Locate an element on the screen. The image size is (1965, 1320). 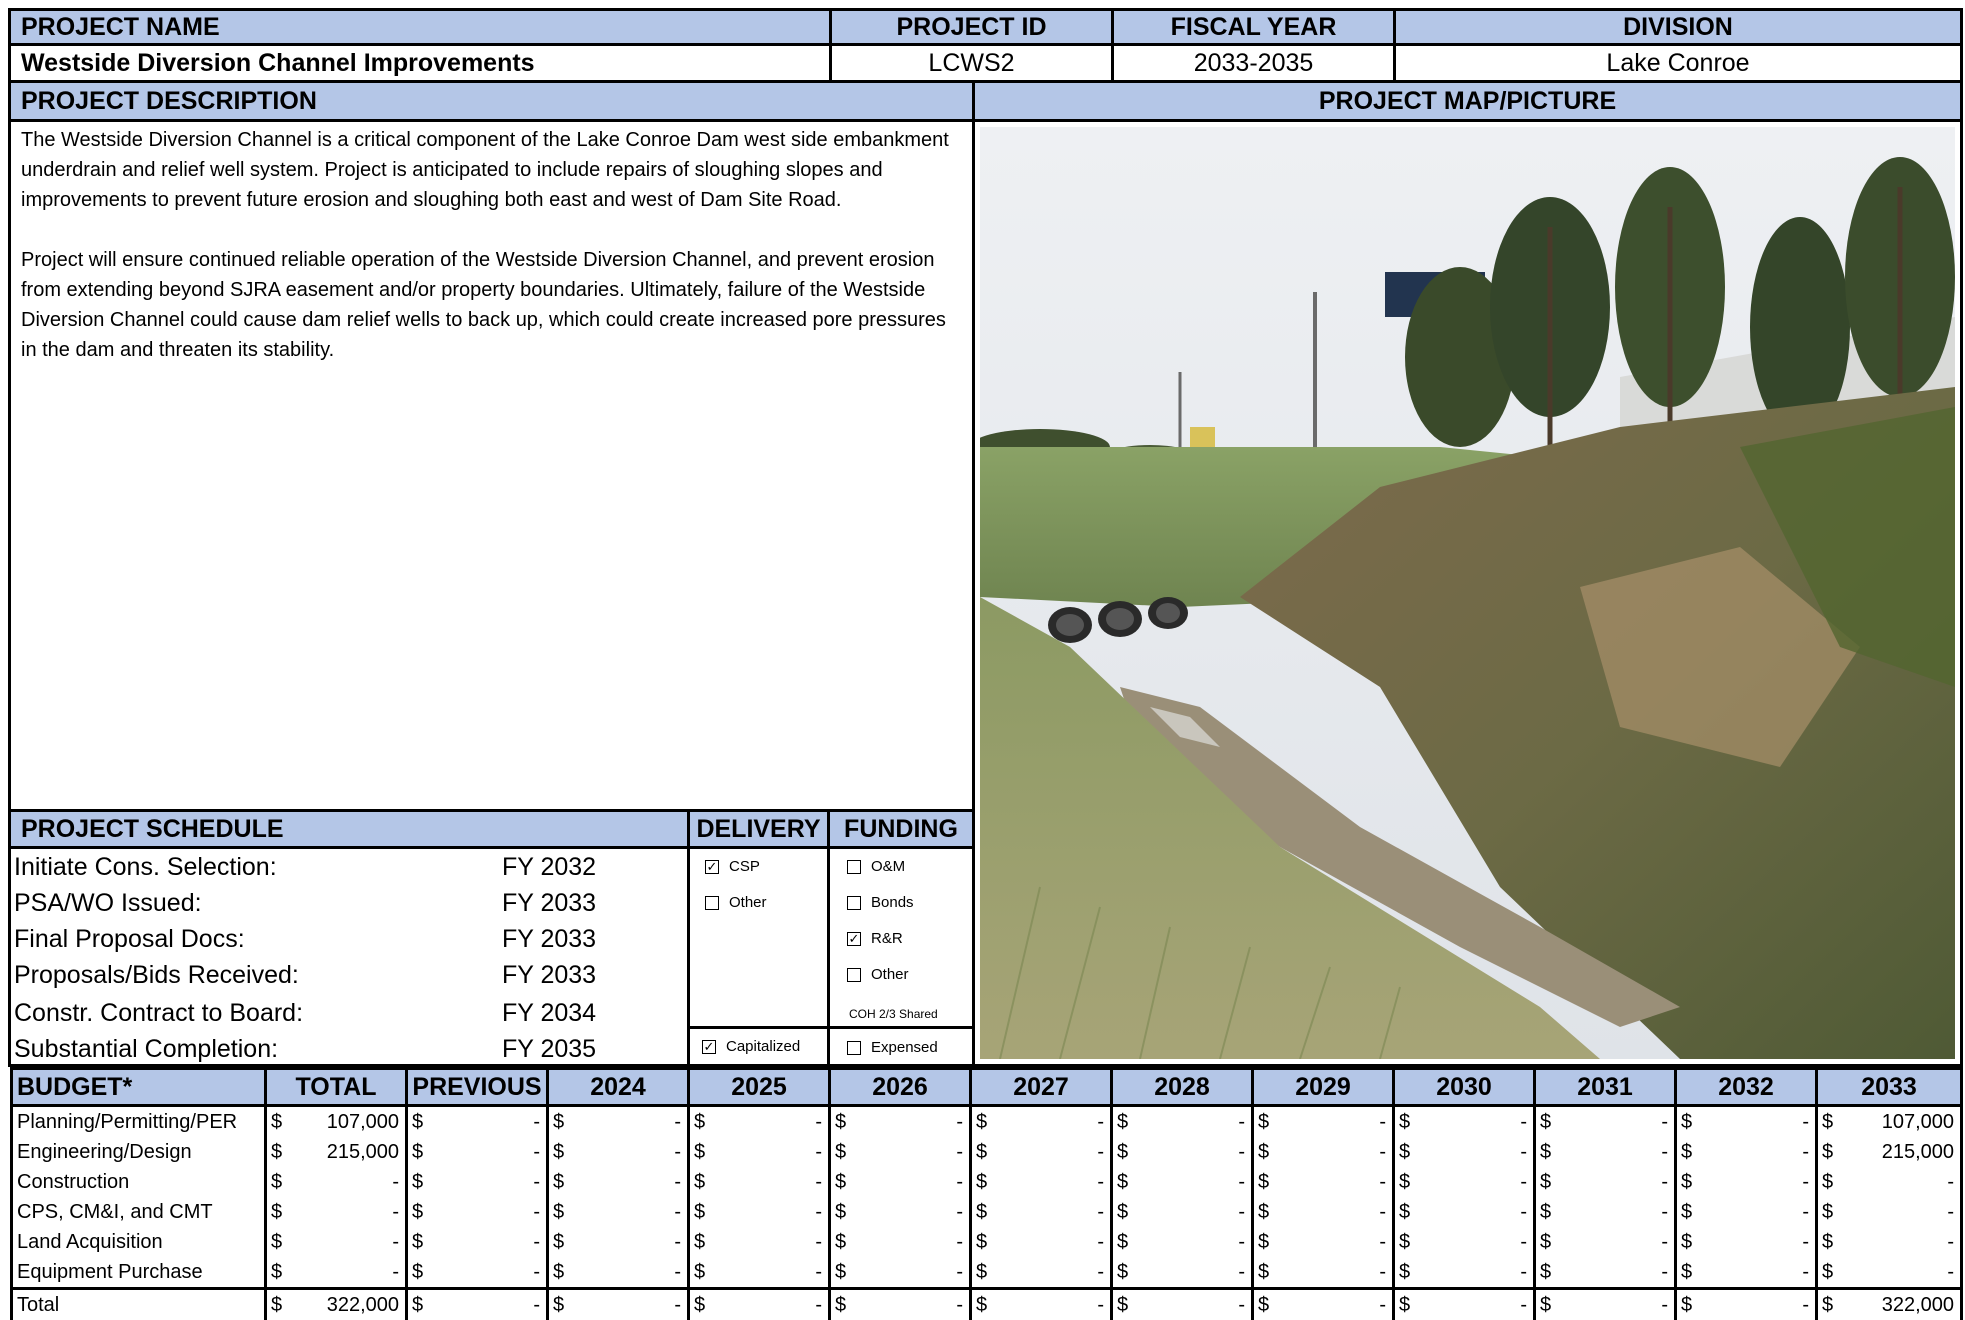
schedule-item-completion: Substantial Completion: is located at coordinates (146, 1049).